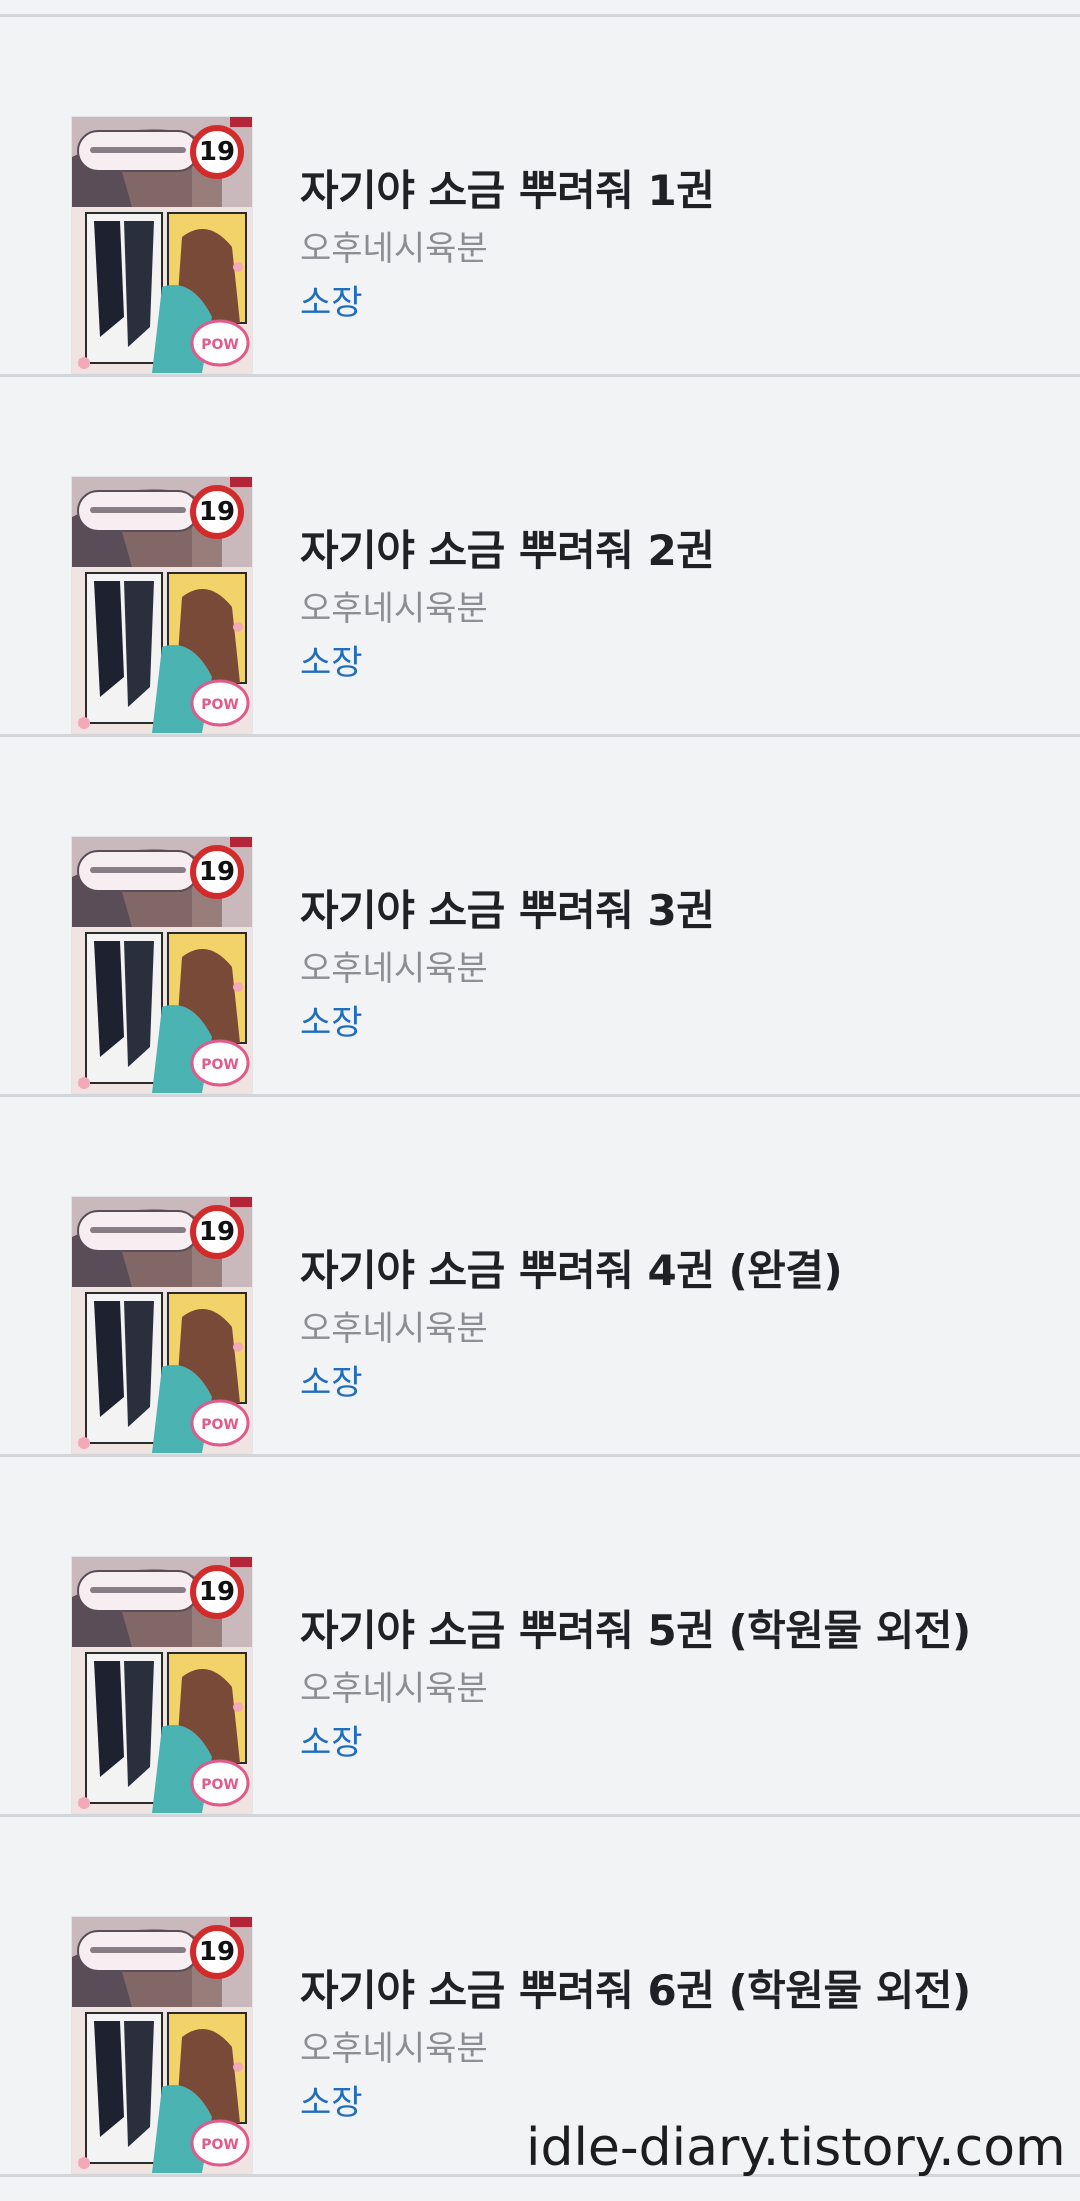 This screenshot has height=2201, width=1080. Describe the element at coordinates (635, 1627) in the screenshot. I see `book-title: 자기야 소금 뿌려줘 5권 (학원물 외전)` at that location.